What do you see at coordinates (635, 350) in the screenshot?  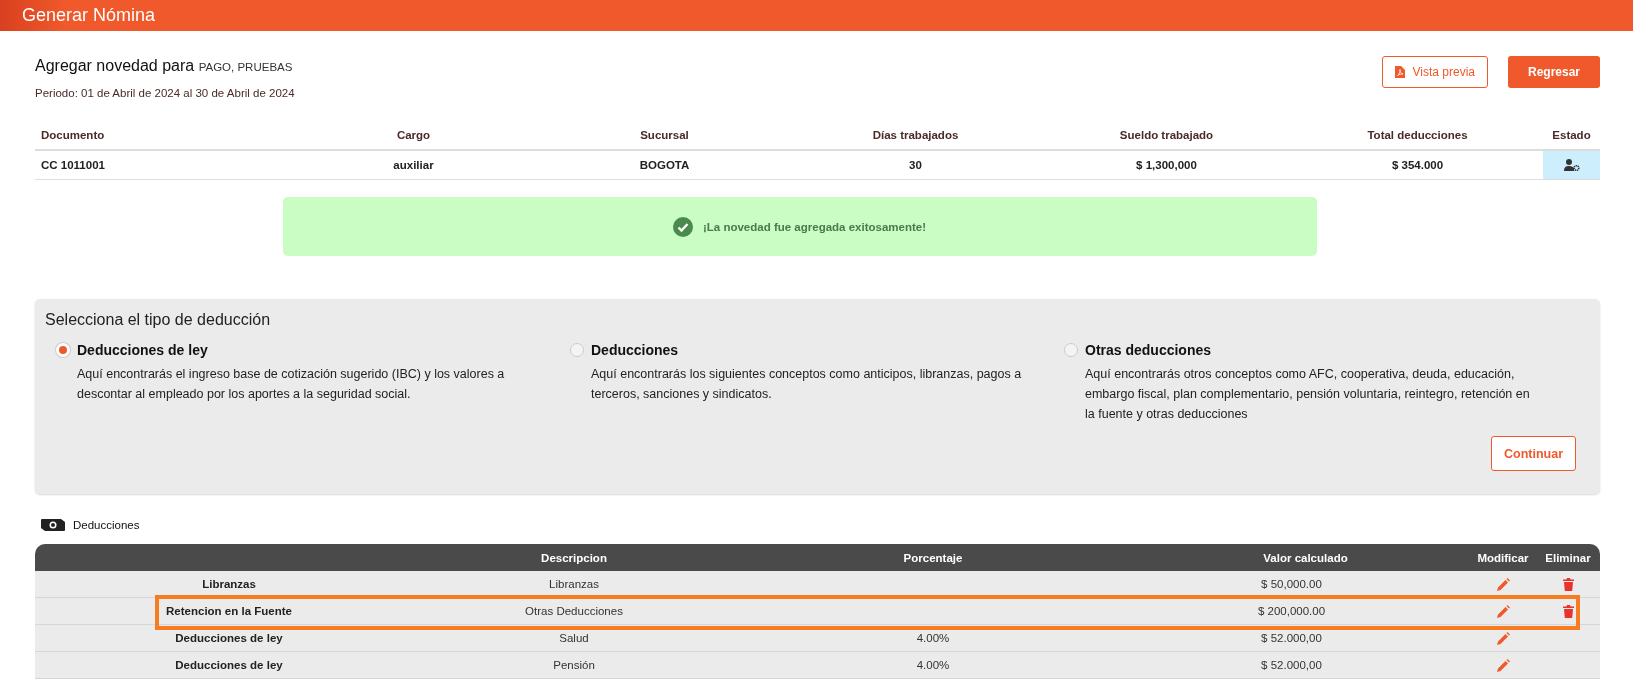 I see `option-label: Deducciones` at bounding box center [635, 350].